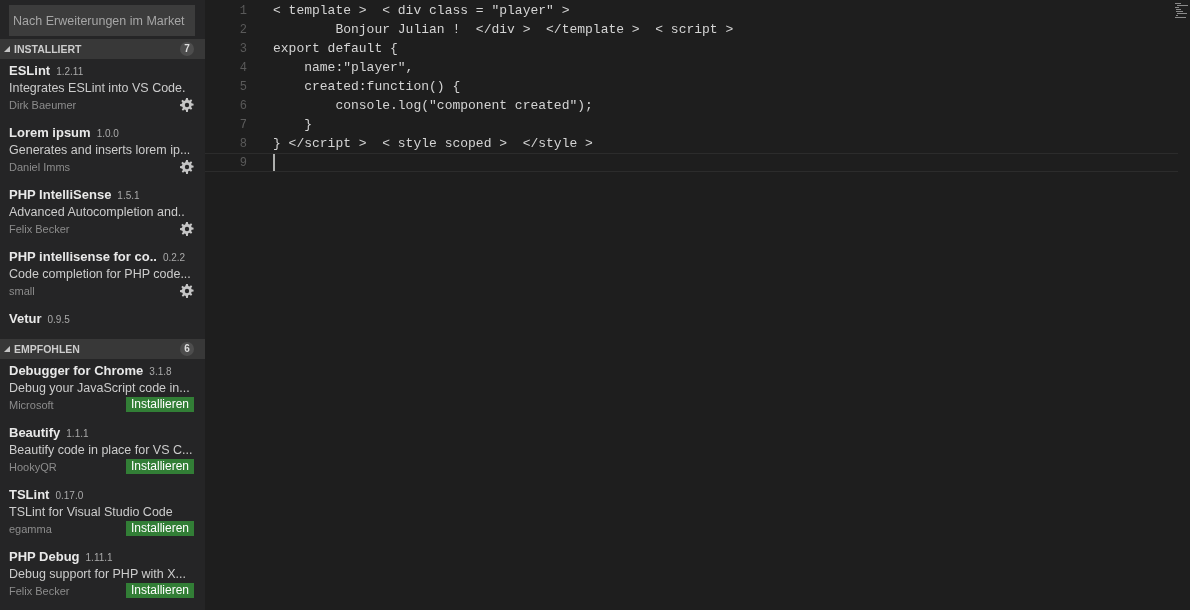 This screenshot has width=1190, height=610. Describe the element at coordinates (97, 88) in the screenshot. I see `extension-description: Integrates ESLint into VS Code.` at that location.